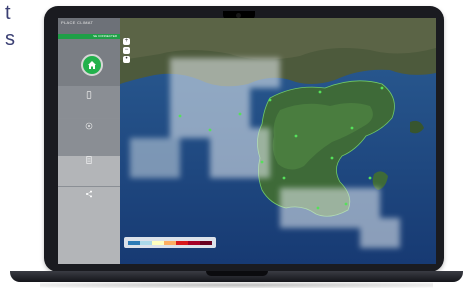  Describe the element at coordinates (89, 194) in the screenshot. I see `share-icon` at that location.